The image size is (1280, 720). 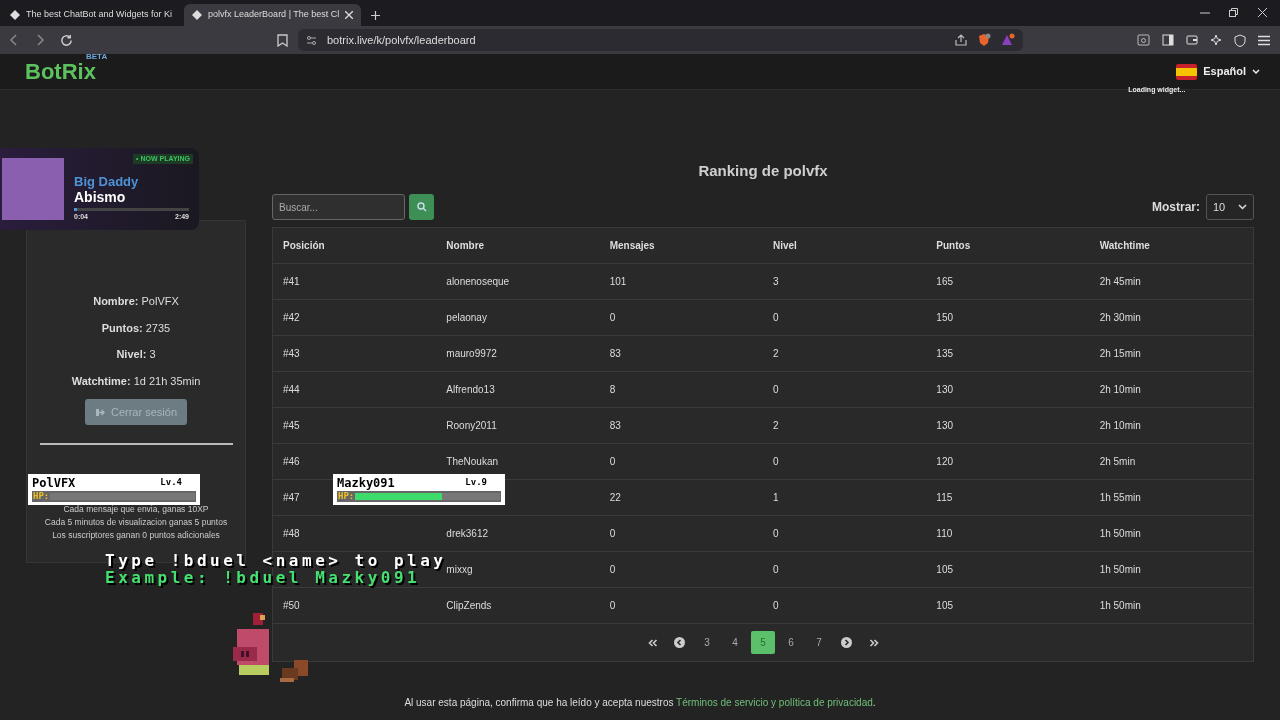 I want to click on page-button: 7, so click(x=819, y=642).